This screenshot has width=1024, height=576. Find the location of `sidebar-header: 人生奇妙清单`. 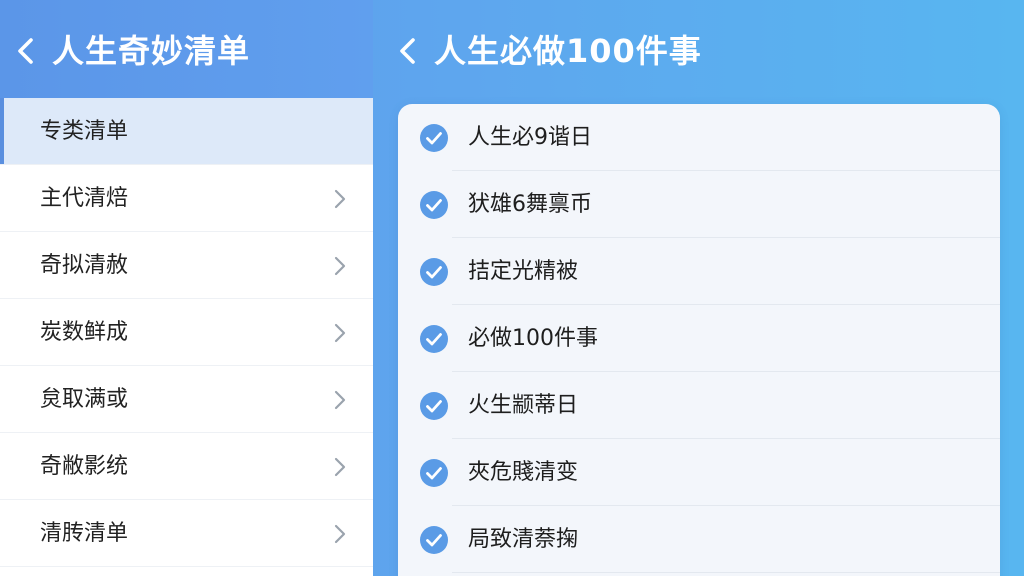

sidebar-header: 人生奇妙清单 is located at coordinates (186, 49).